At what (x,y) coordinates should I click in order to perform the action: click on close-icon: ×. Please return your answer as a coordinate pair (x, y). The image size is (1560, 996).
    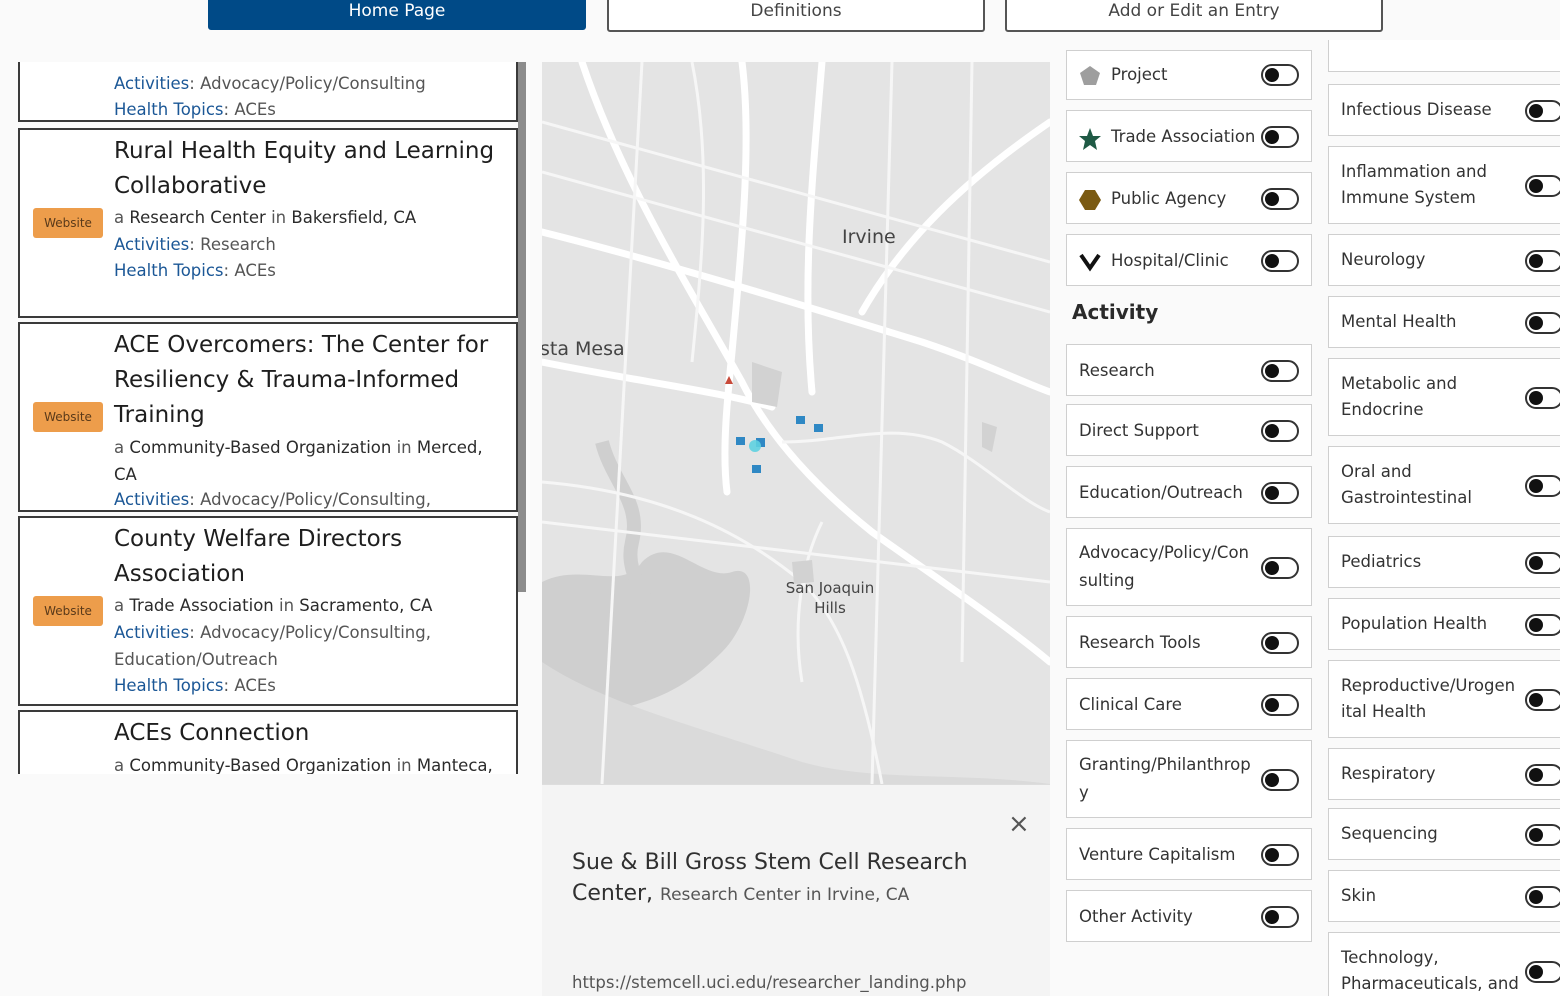
    Looking at the image, I should click on (1019, 824).